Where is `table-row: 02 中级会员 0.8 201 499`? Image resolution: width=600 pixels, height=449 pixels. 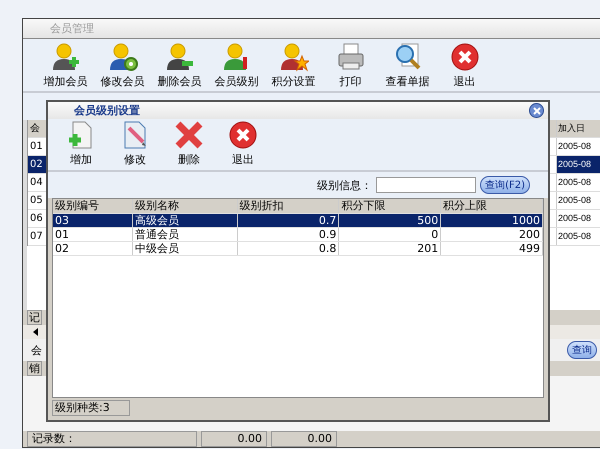 table-row: 02 中级会员 0.8 201 499 is located at coordinates (298, 249).